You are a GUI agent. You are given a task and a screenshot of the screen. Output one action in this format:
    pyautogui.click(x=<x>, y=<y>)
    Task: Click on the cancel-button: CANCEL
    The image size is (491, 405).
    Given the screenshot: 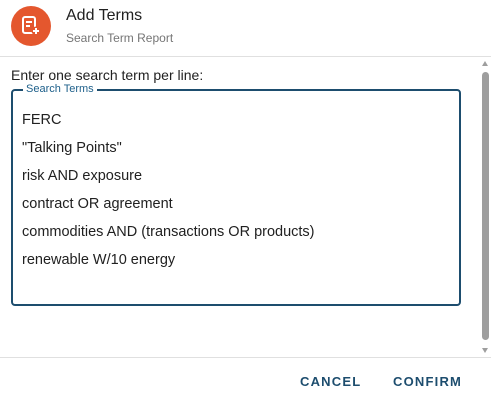 What is the action you would take?
    pyautogui.click(x=330, y=381)
    